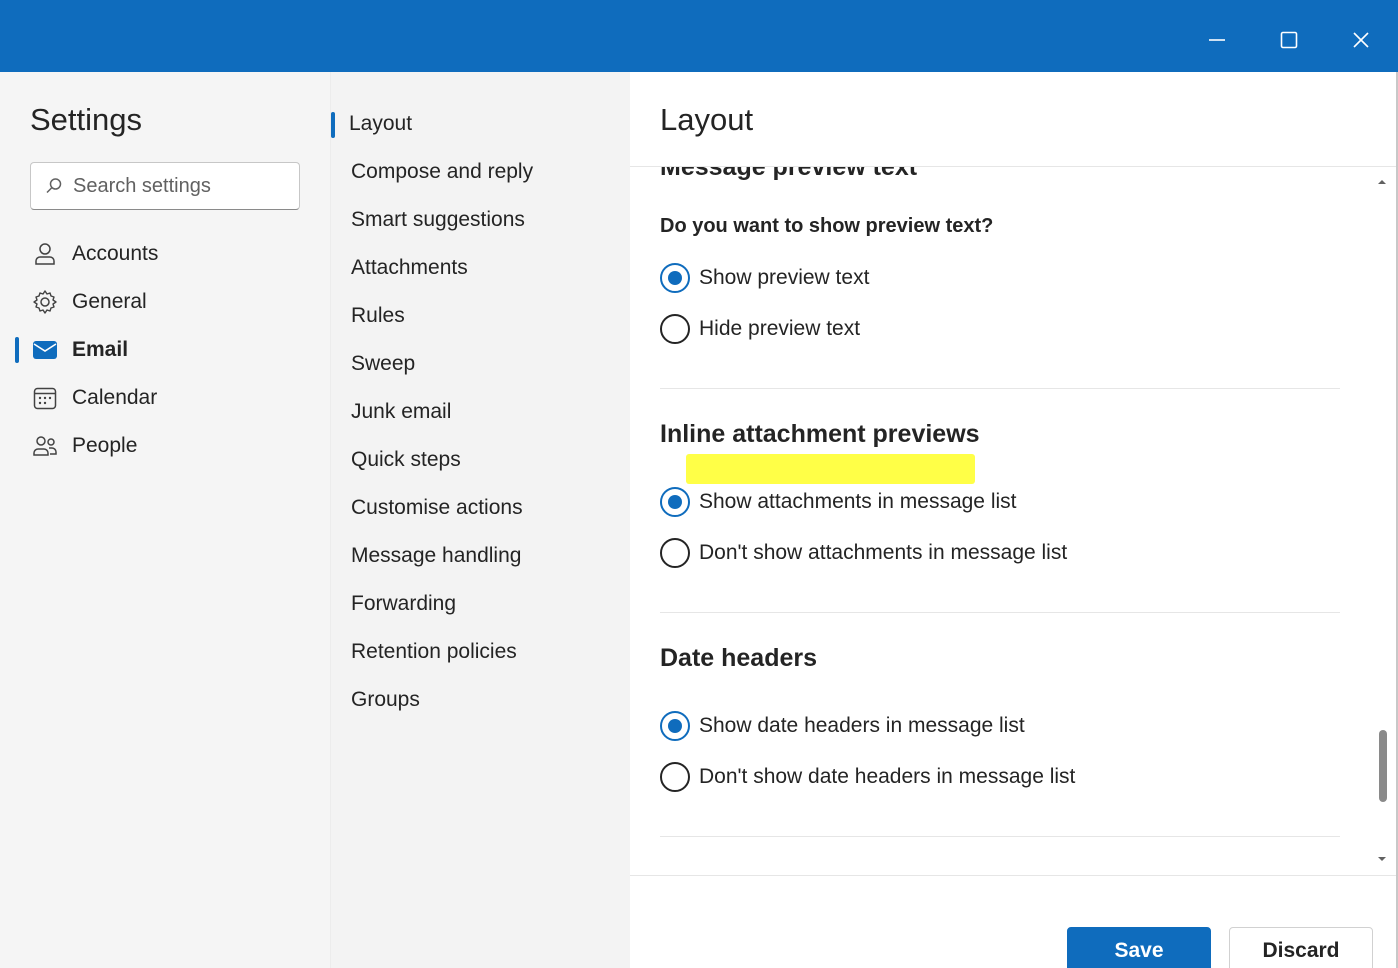 The width and height of the screenshot is (1398, 968). I want to click on radio-dont-show-attachments: Don't show attachments in message list, so click(863, 553).